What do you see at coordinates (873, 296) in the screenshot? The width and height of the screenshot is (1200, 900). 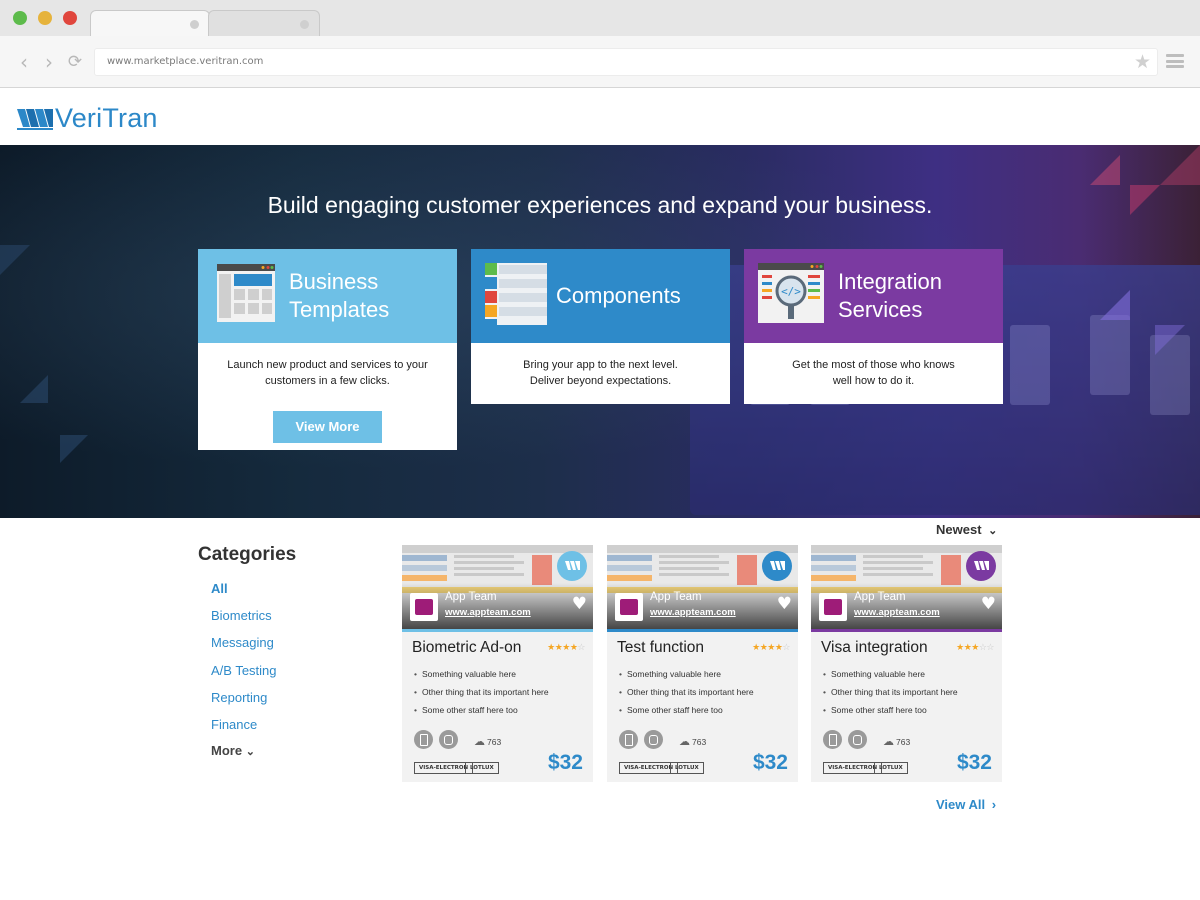 I see `card-header: </> Integration Services` at bounding box center [873, 296].